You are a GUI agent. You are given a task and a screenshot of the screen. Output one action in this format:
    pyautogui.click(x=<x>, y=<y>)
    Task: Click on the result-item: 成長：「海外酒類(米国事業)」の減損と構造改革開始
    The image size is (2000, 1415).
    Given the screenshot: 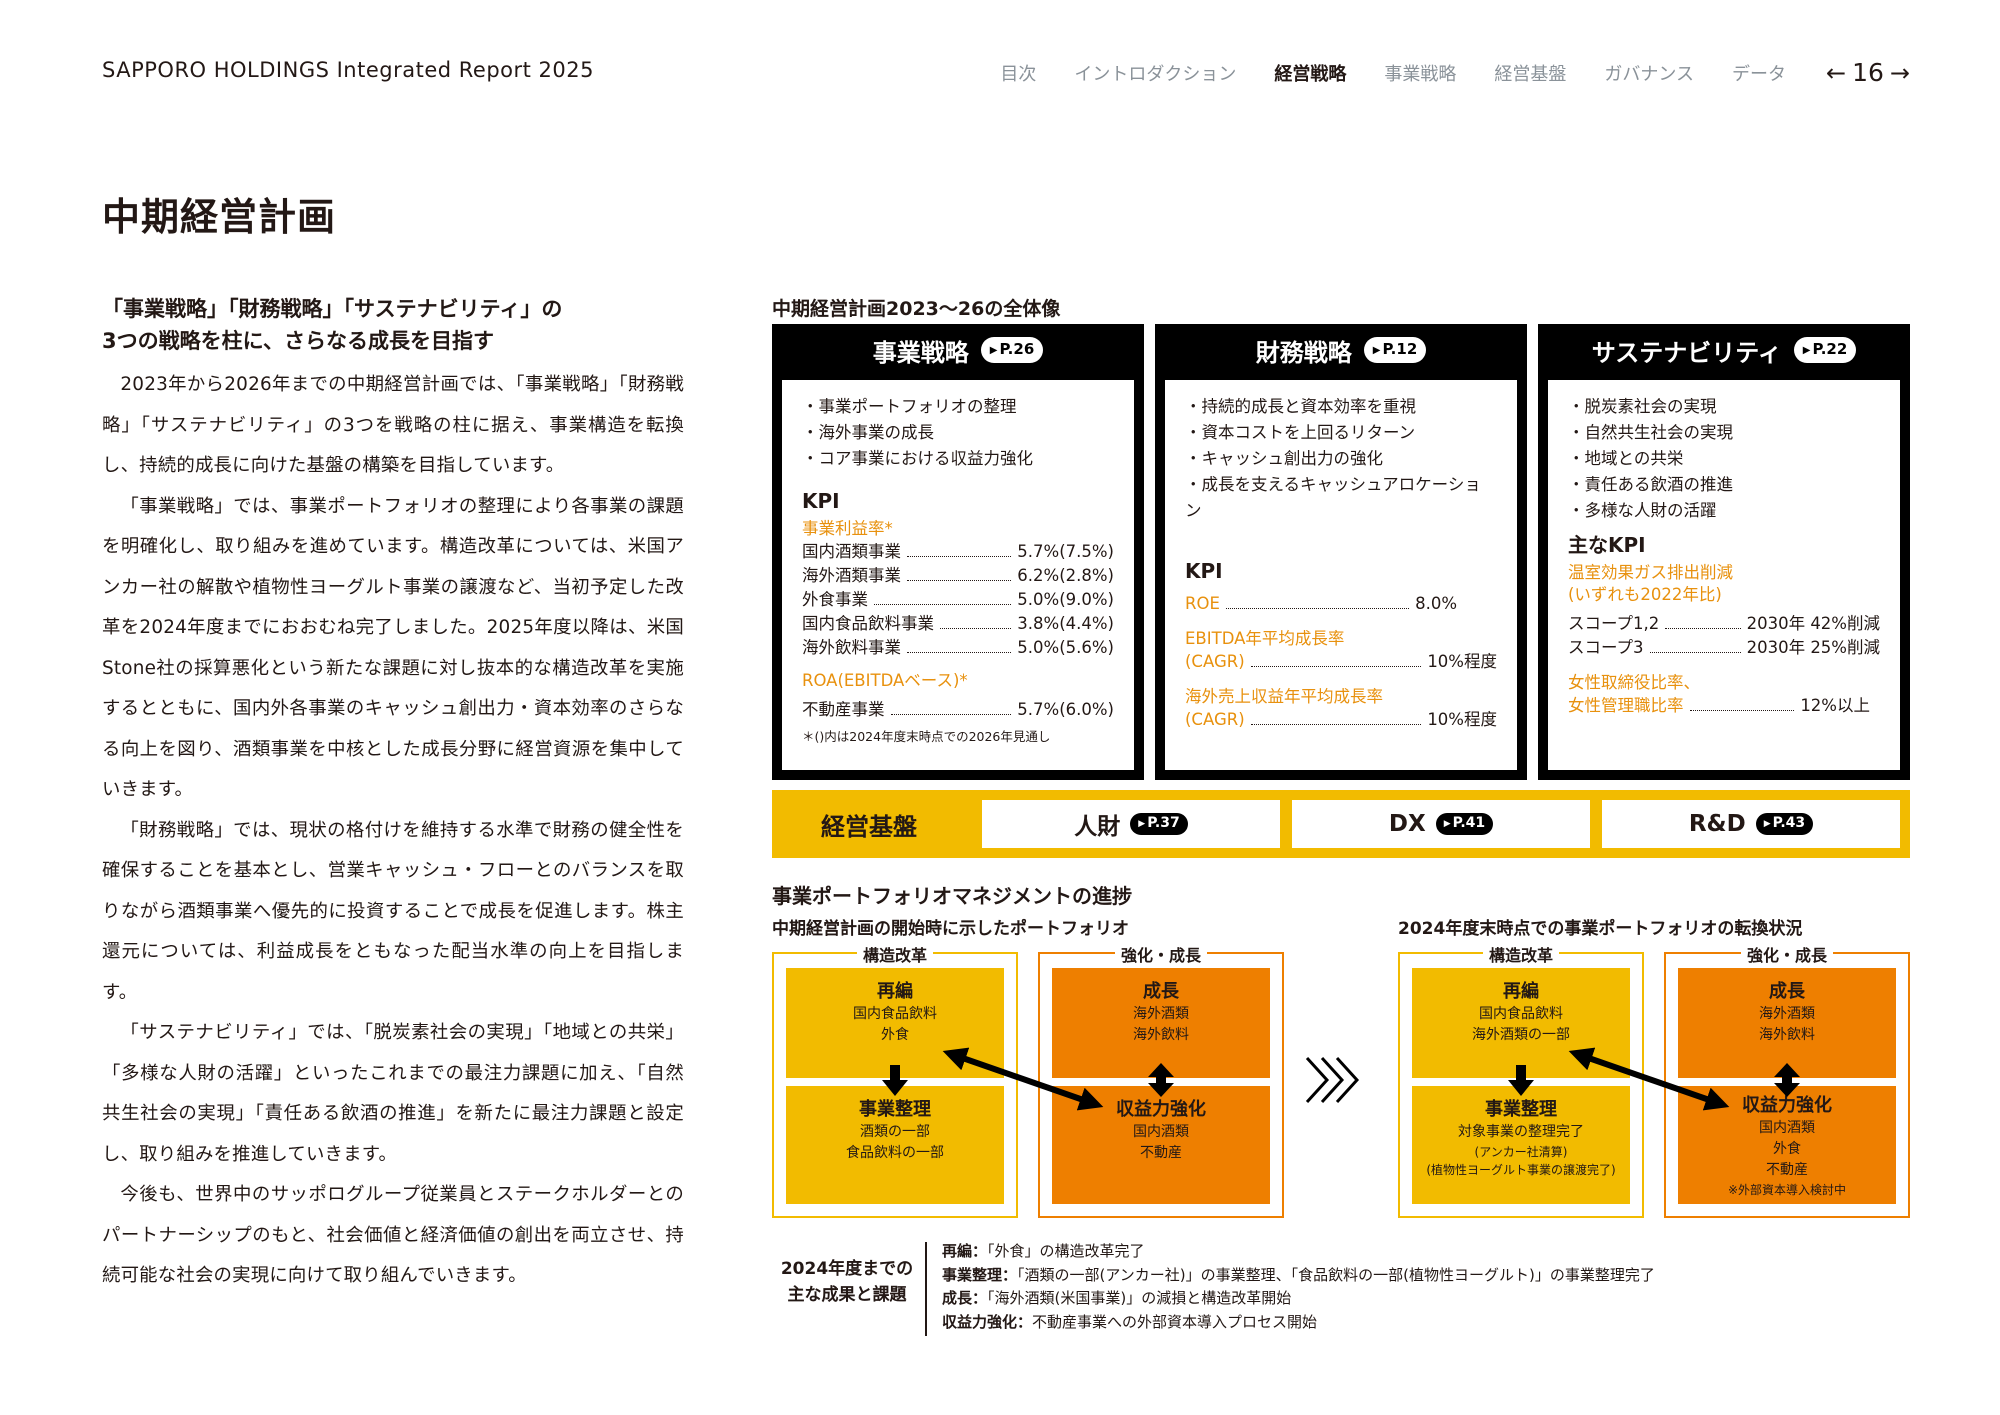 What is the action you would take?
    pyautogui.click(x=1117, y=1298)
    